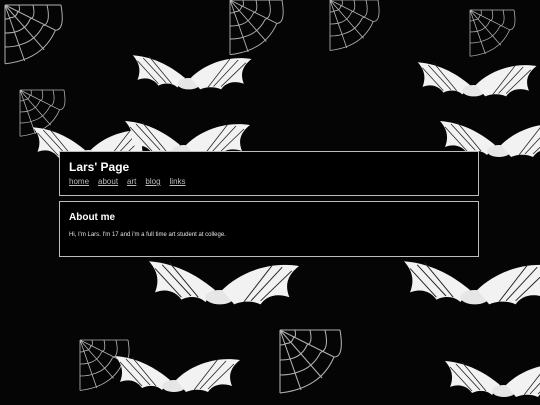  I want to click on main-nav: home about art blog links, so click(127, 182).